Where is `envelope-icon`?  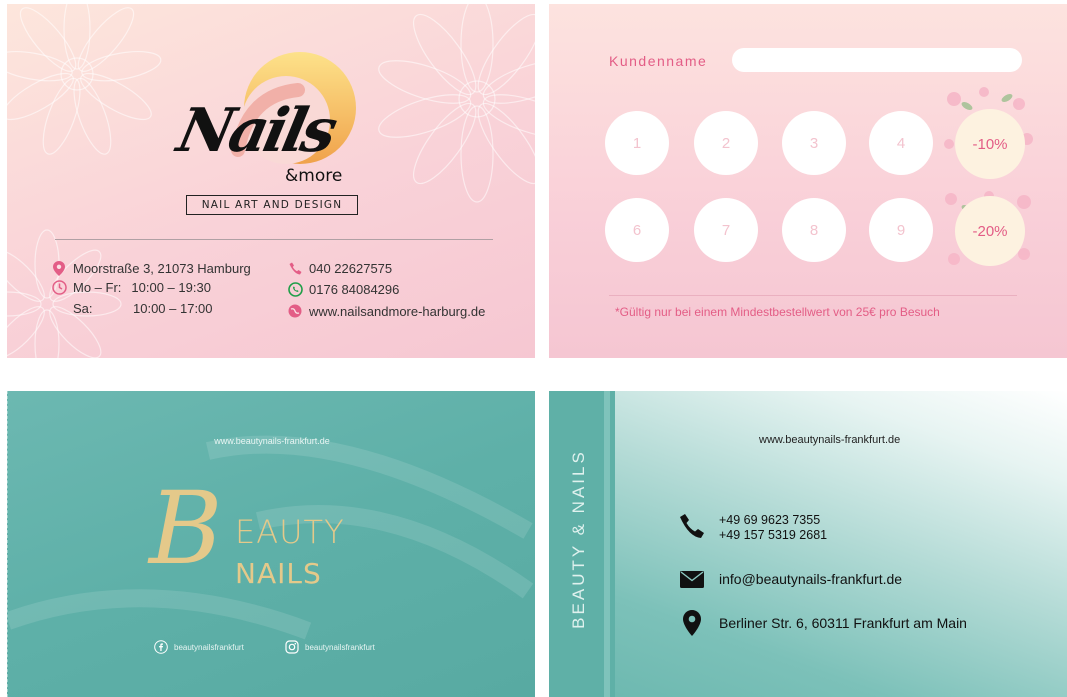
envelope-icon is located at coordinates (692, 579).